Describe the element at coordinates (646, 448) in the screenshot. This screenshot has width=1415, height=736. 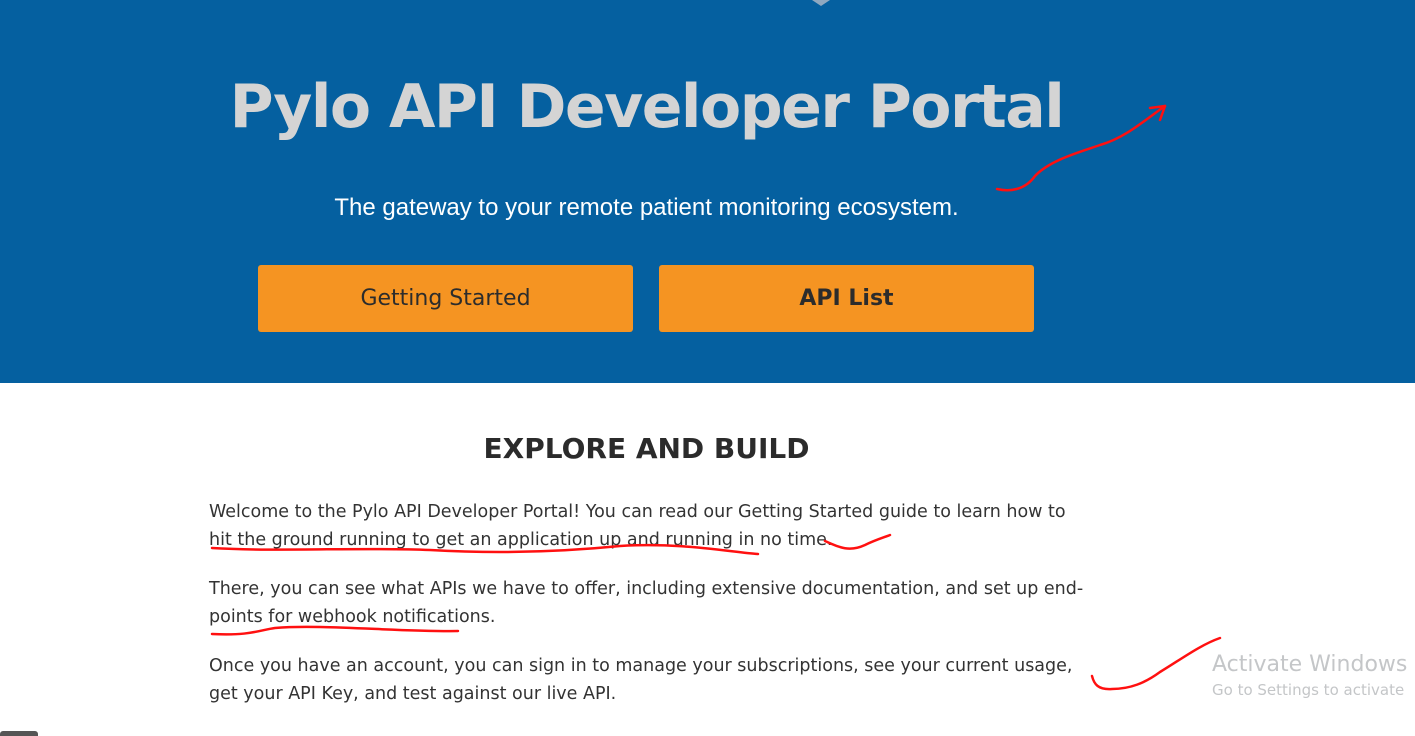
I see `section-title: EXPLORE AND BUILD` at that location.